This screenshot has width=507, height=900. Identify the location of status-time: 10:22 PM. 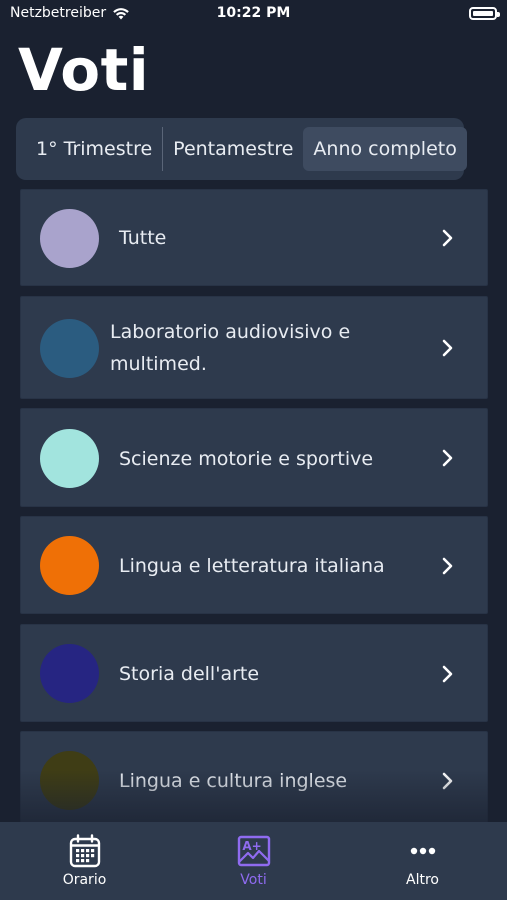
(253, 13).